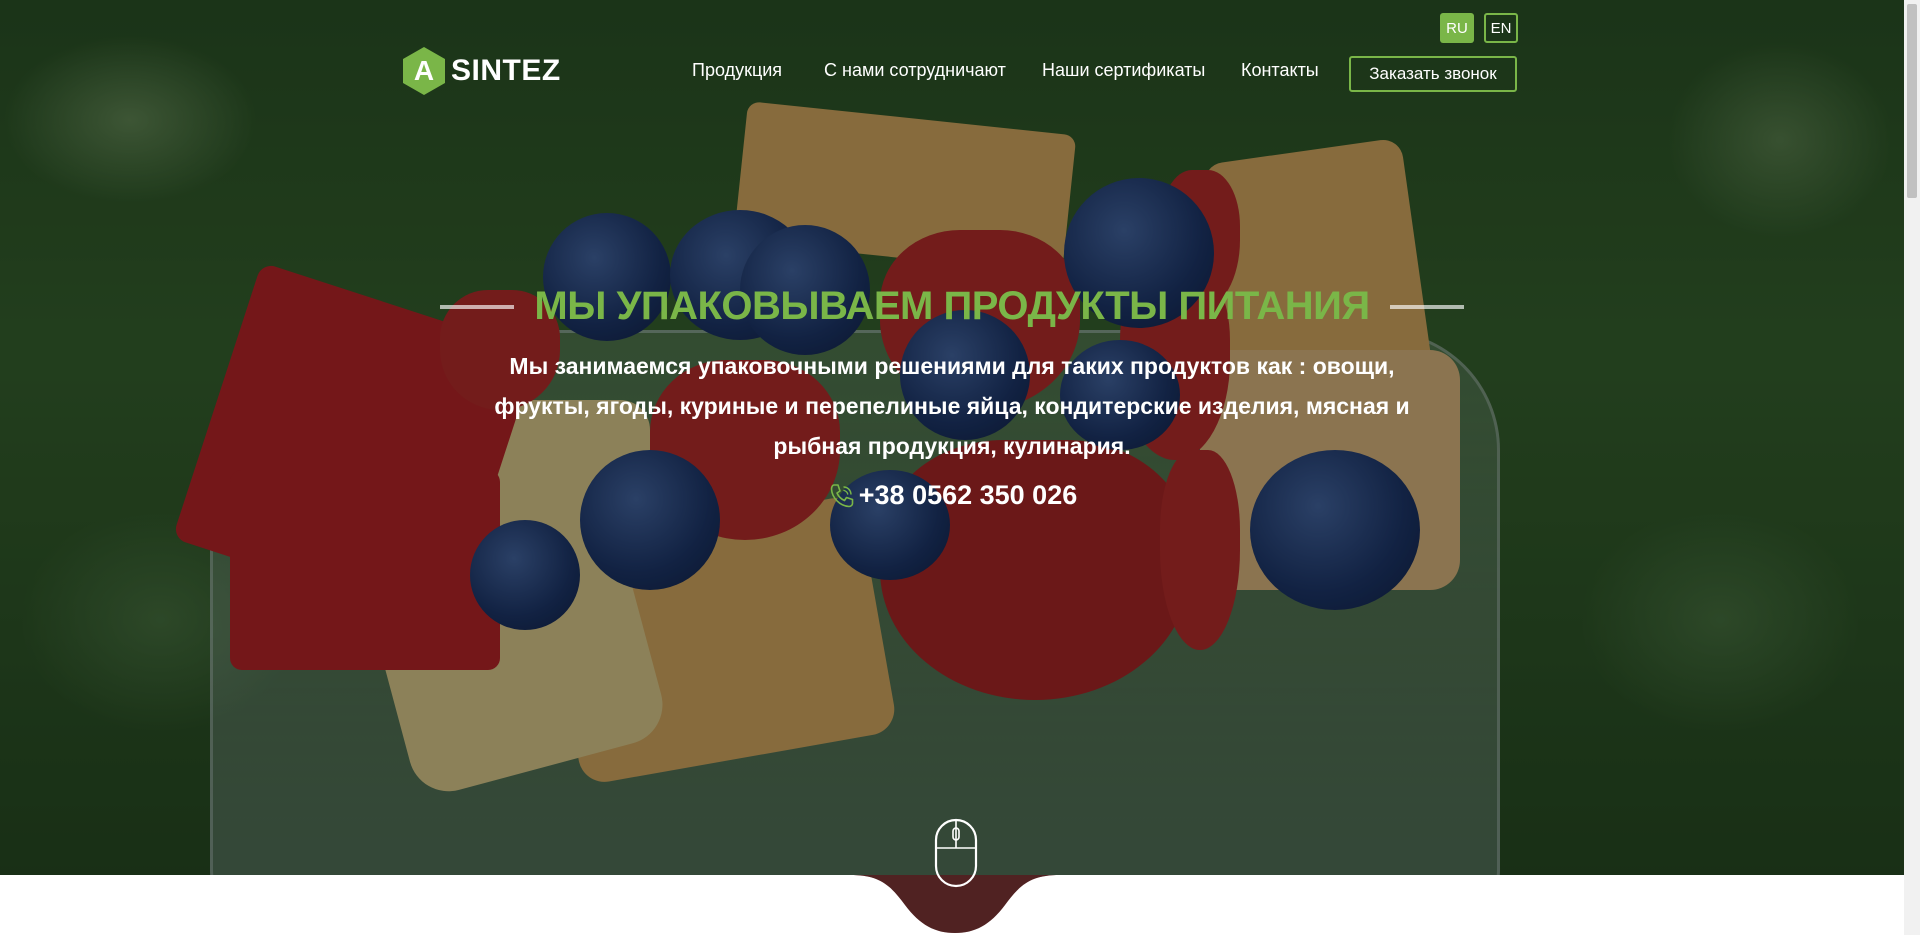  What do you see at coordinates (506, 70) in the screenshot?
I see `logo-text: SINTEZ` at bounding box center [506, 70].